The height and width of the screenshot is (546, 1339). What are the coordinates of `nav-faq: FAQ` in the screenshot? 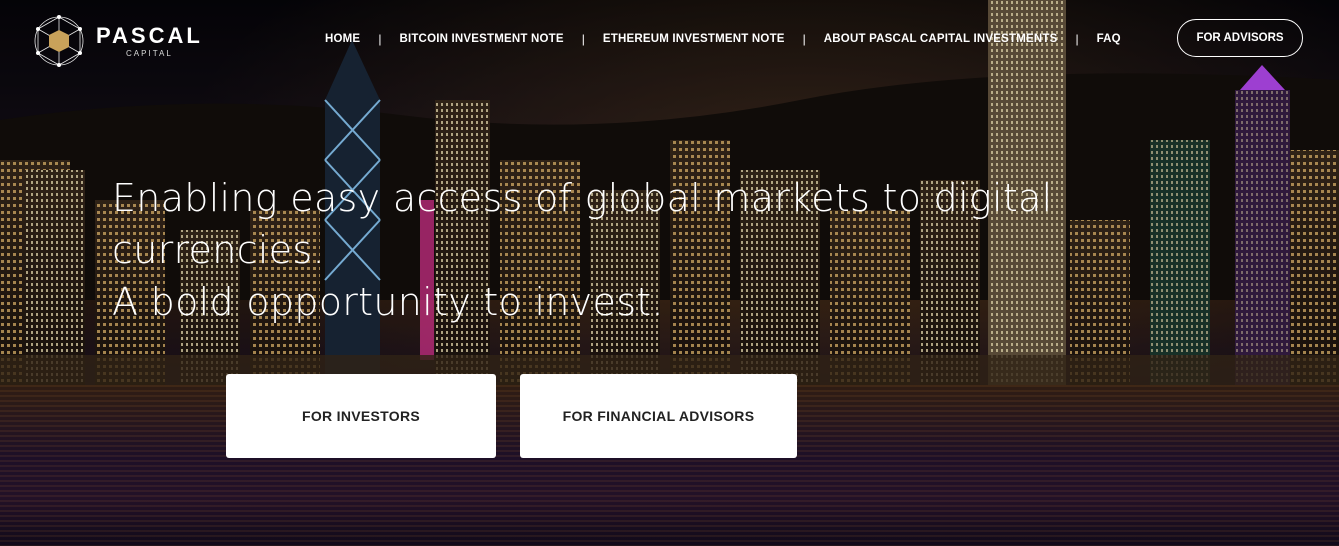 It's located at (1109, 39).